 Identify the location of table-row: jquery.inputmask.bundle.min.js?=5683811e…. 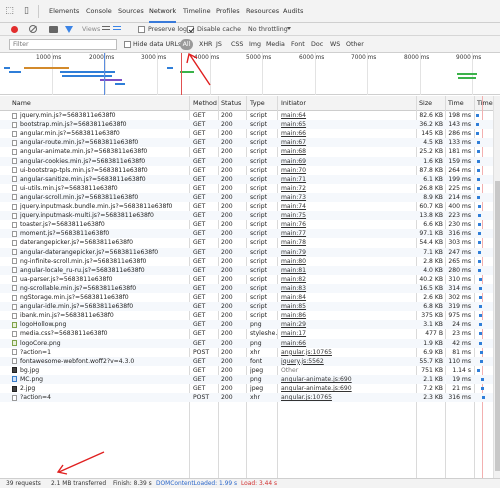
(246, 206).